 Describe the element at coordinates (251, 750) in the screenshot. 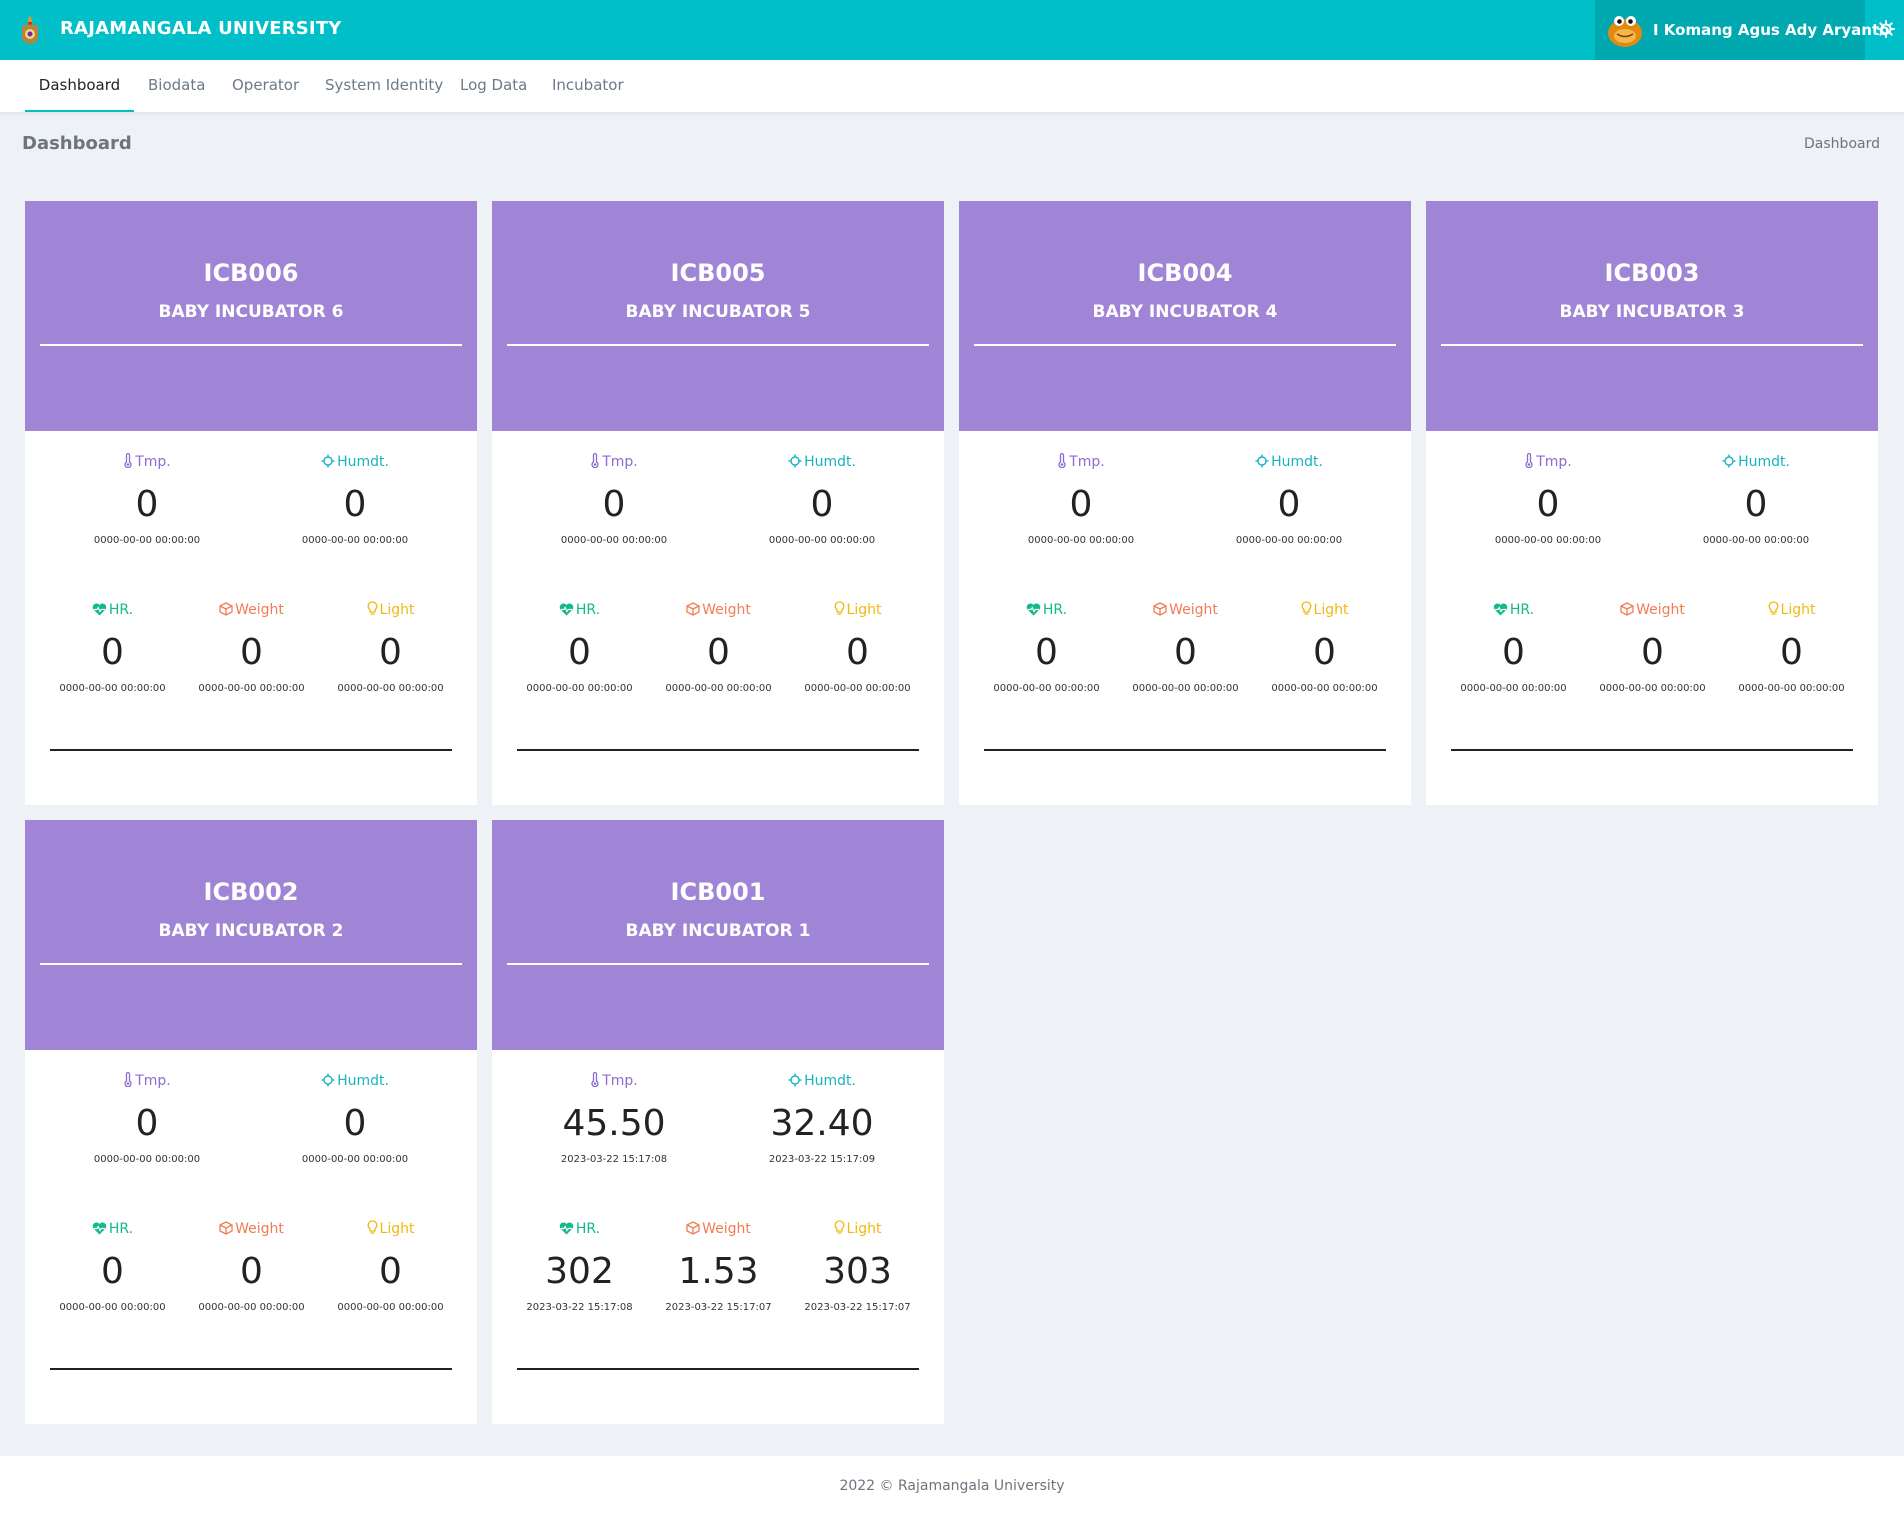

I see `card-bottom-line` at that location.